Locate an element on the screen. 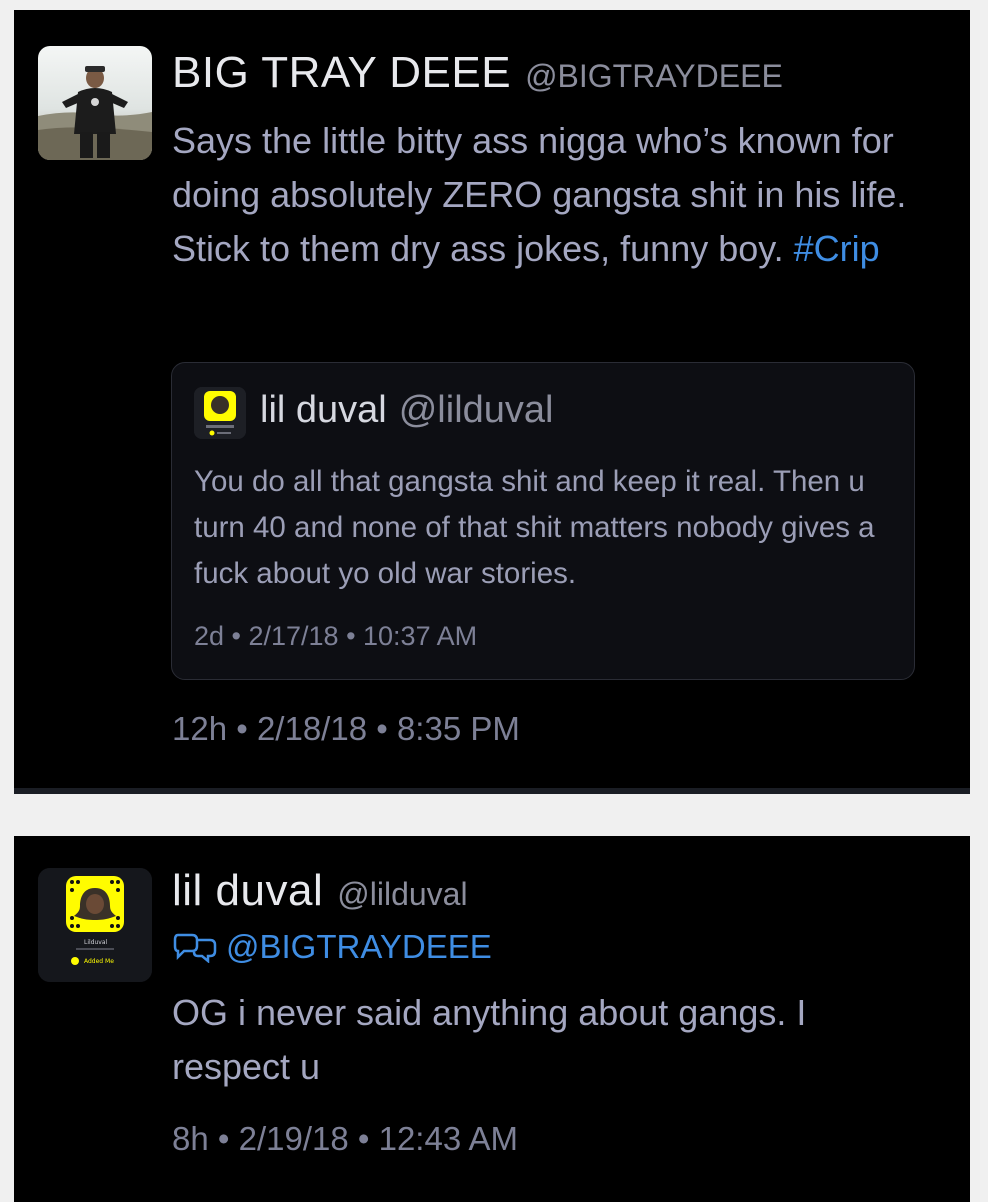 The image size is (988, 1202). quoted-avatar is located at coordinates (220, 413).